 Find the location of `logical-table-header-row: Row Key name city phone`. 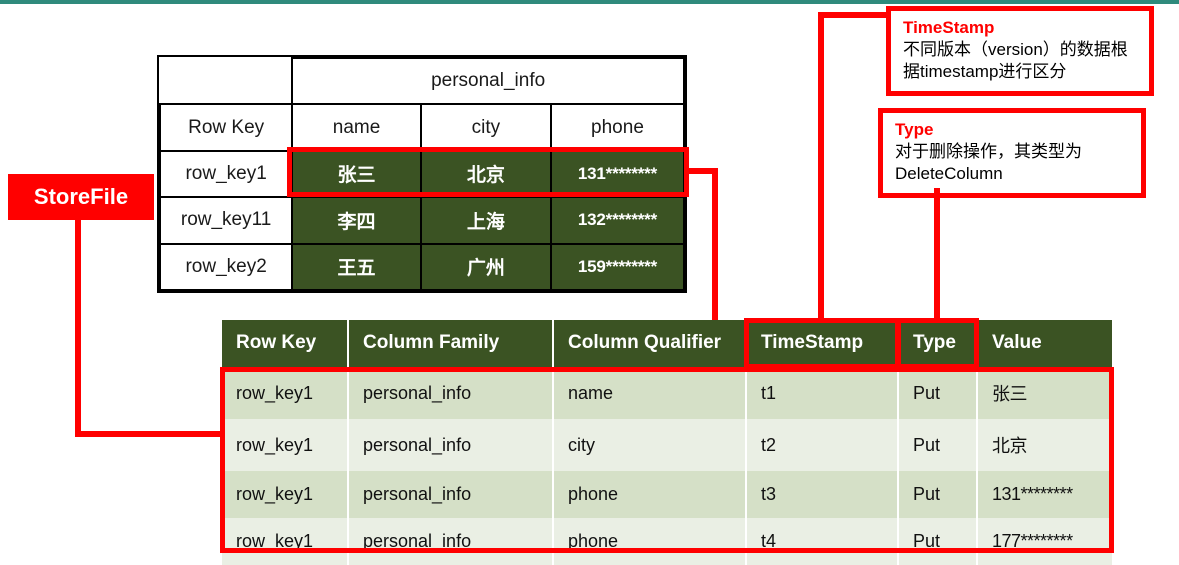

logical-table-header-row: Row Key name city phone is located at coordinates (422, 127).